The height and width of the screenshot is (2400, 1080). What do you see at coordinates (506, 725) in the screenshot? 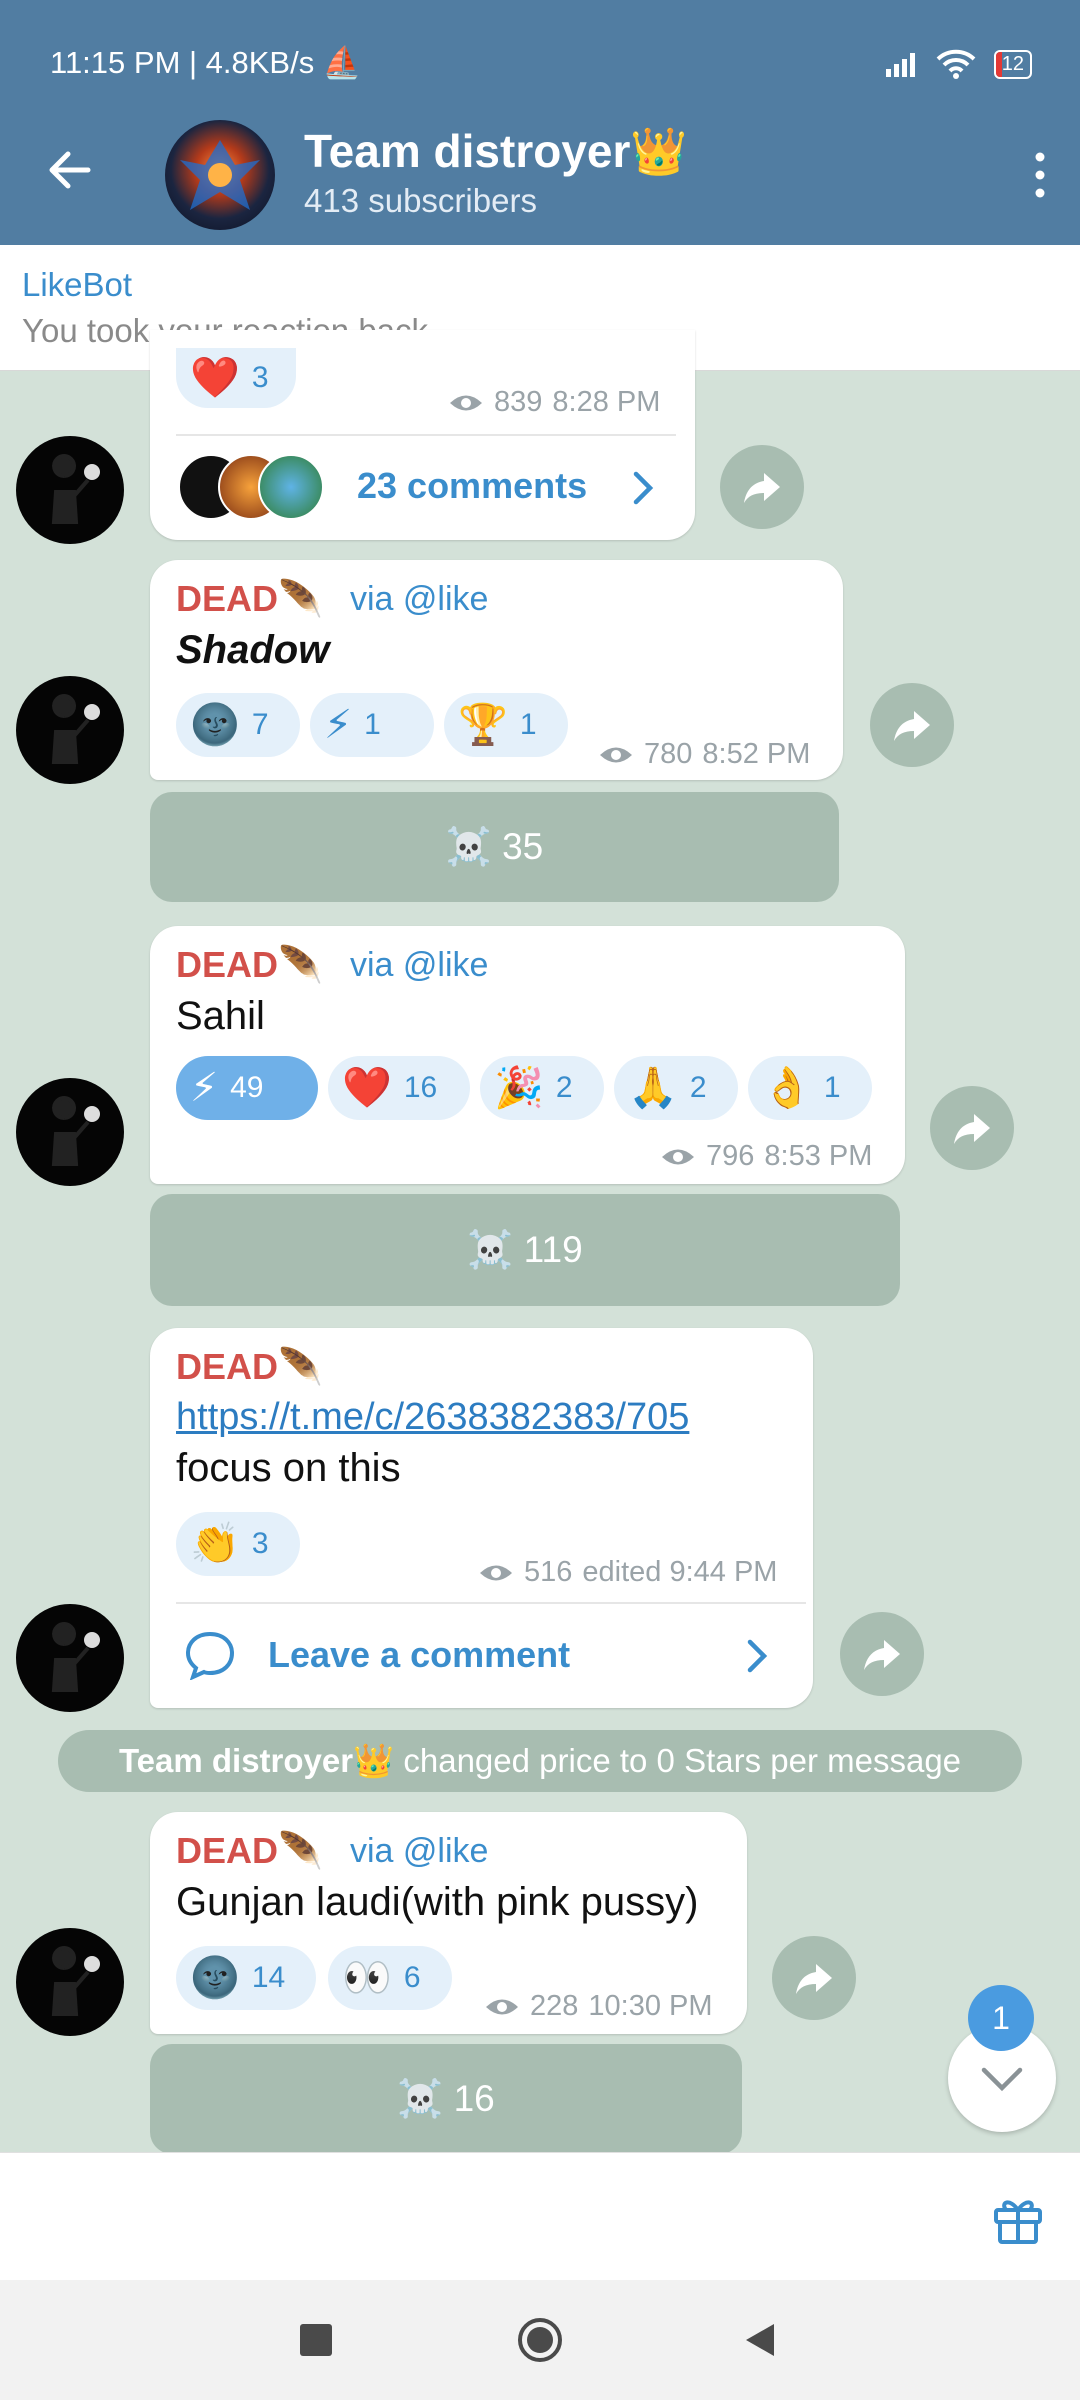
I see `reaction-pill: 🏆 1` at bounding box center [506, 725].